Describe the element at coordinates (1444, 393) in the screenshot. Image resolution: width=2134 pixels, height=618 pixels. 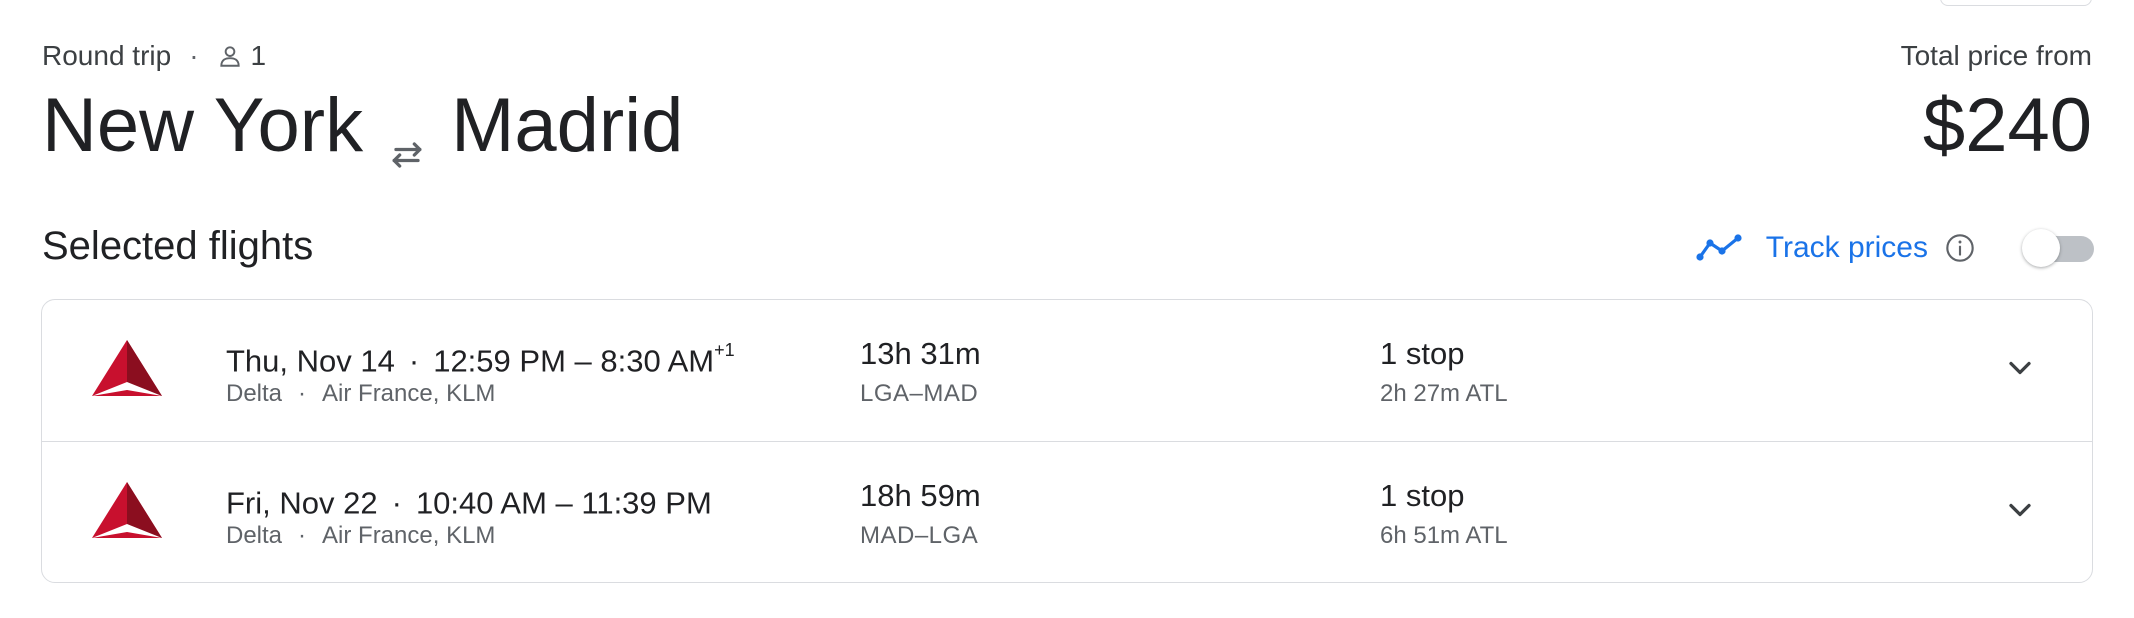
I see `layover-info: 2h 27m ATL` at that location.